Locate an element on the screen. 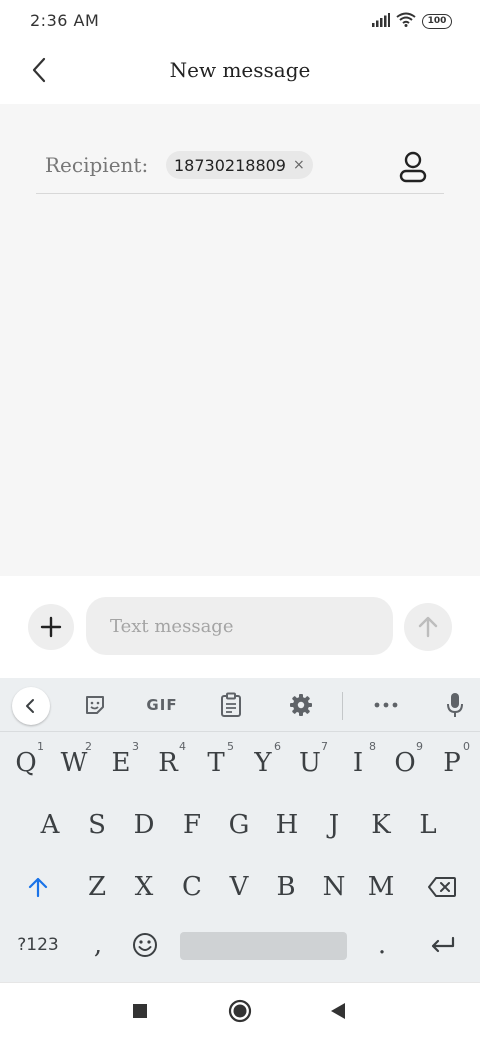 This screenshot has height=1040, width=480. key-e: E3 is located at coordinates (121, 762).